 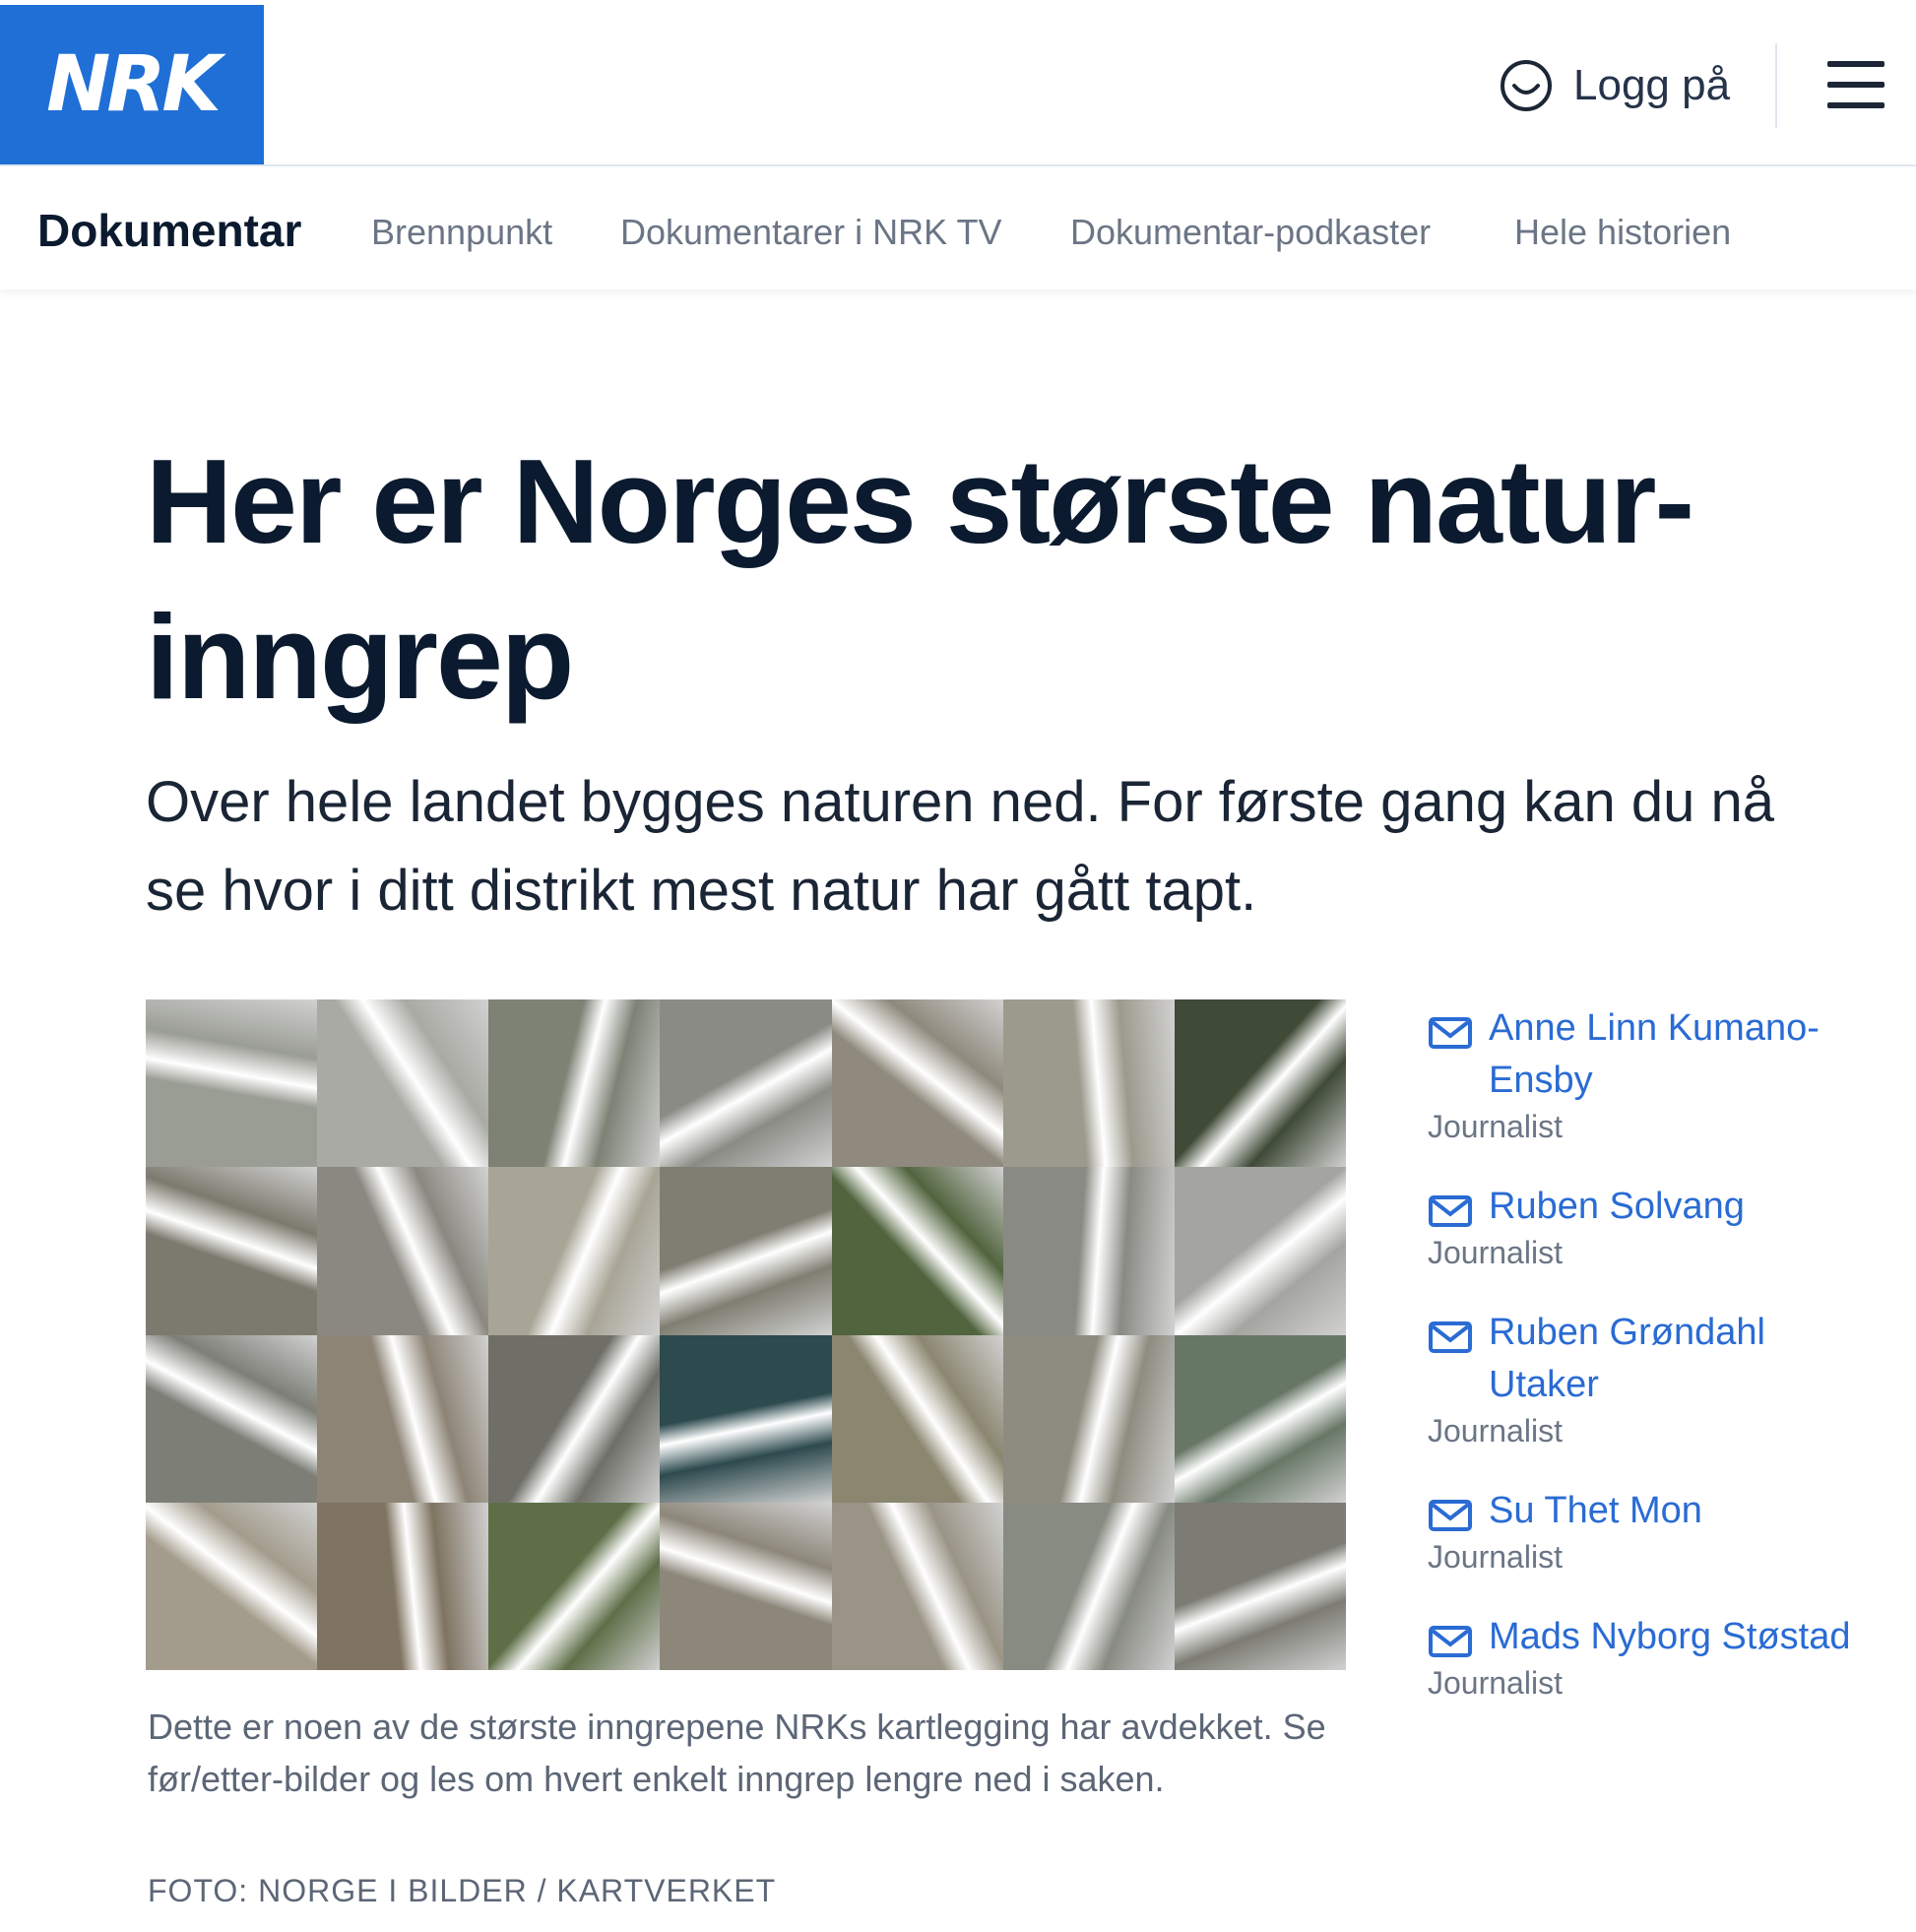 I want to click on author-name-link: Su Thet Mon, so click(x=1596, y=1511).